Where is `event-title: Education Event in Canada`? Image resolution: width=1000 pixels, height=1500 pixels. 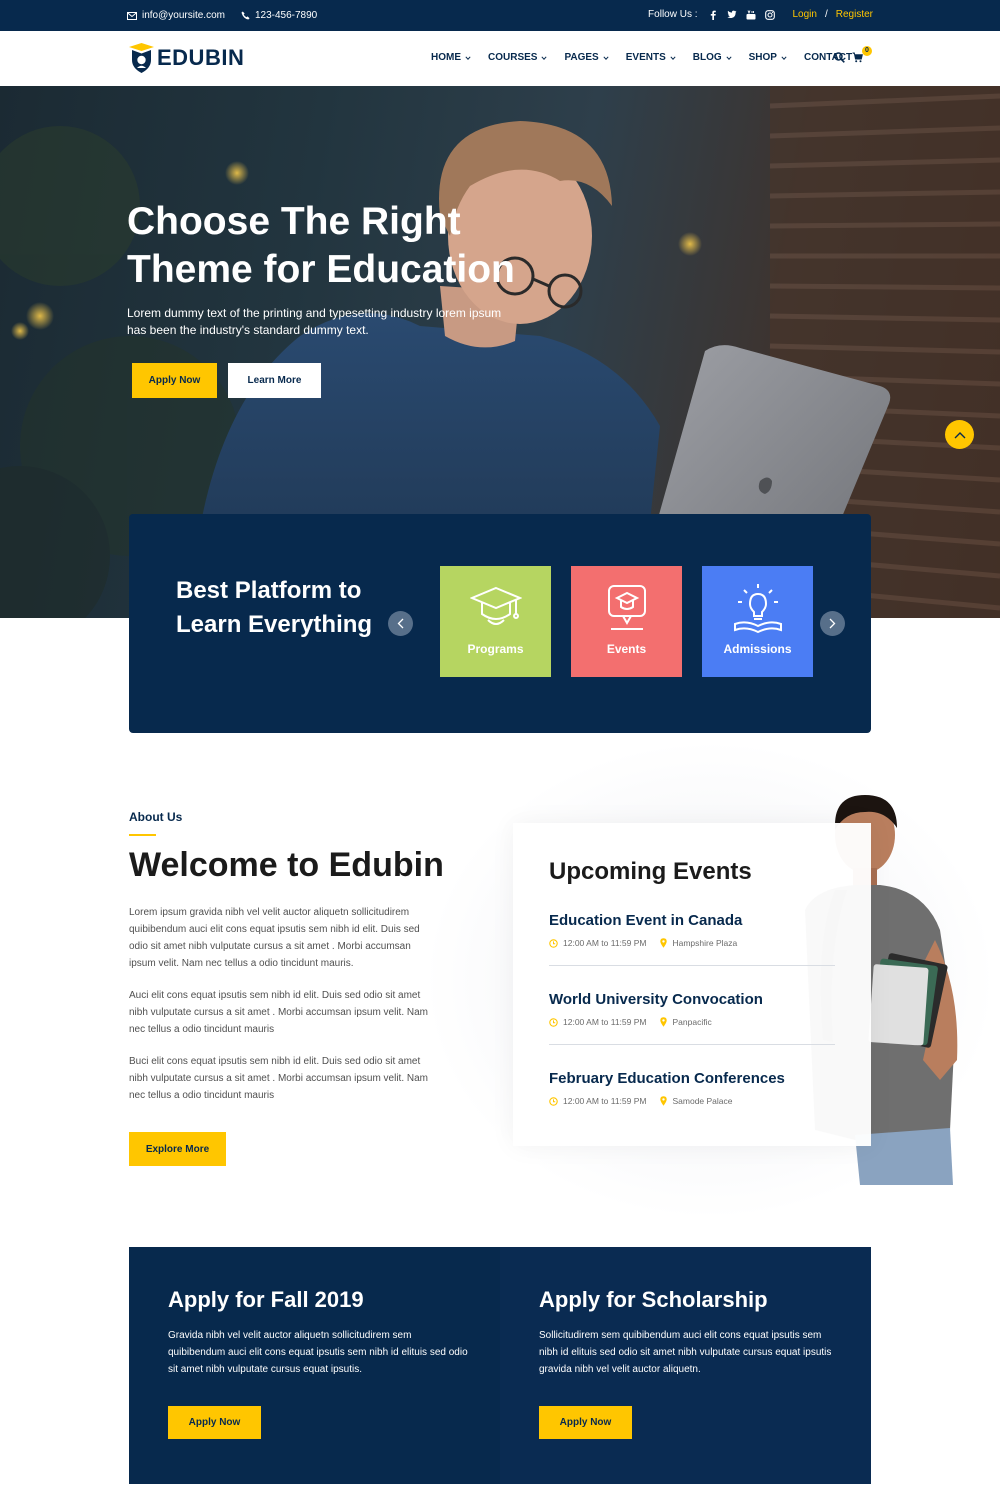 event-title: Education Event in Canada is located at coordinates (692, 920).